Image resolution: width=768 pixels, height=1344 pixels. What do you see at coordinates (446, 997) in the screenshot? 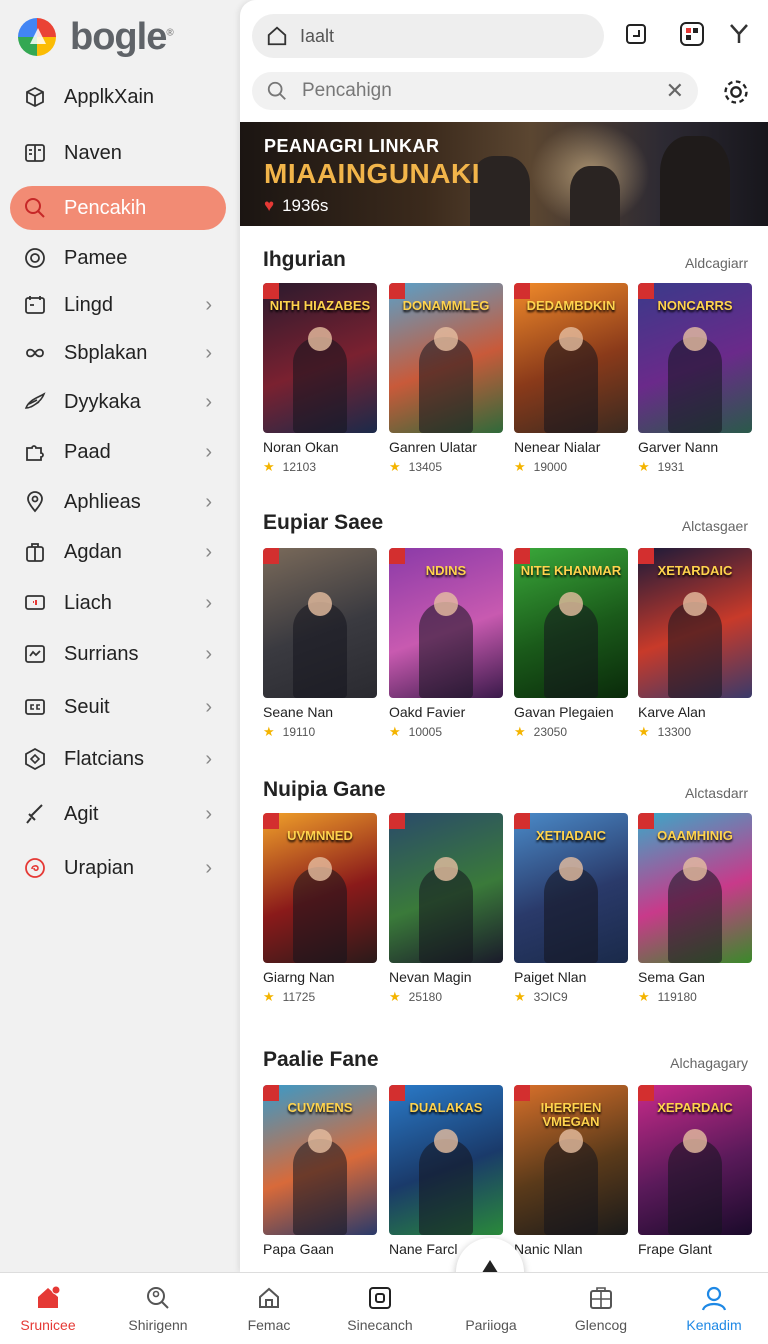
I see `game-rating: ★ 25180` at bounding box center [446, 997].